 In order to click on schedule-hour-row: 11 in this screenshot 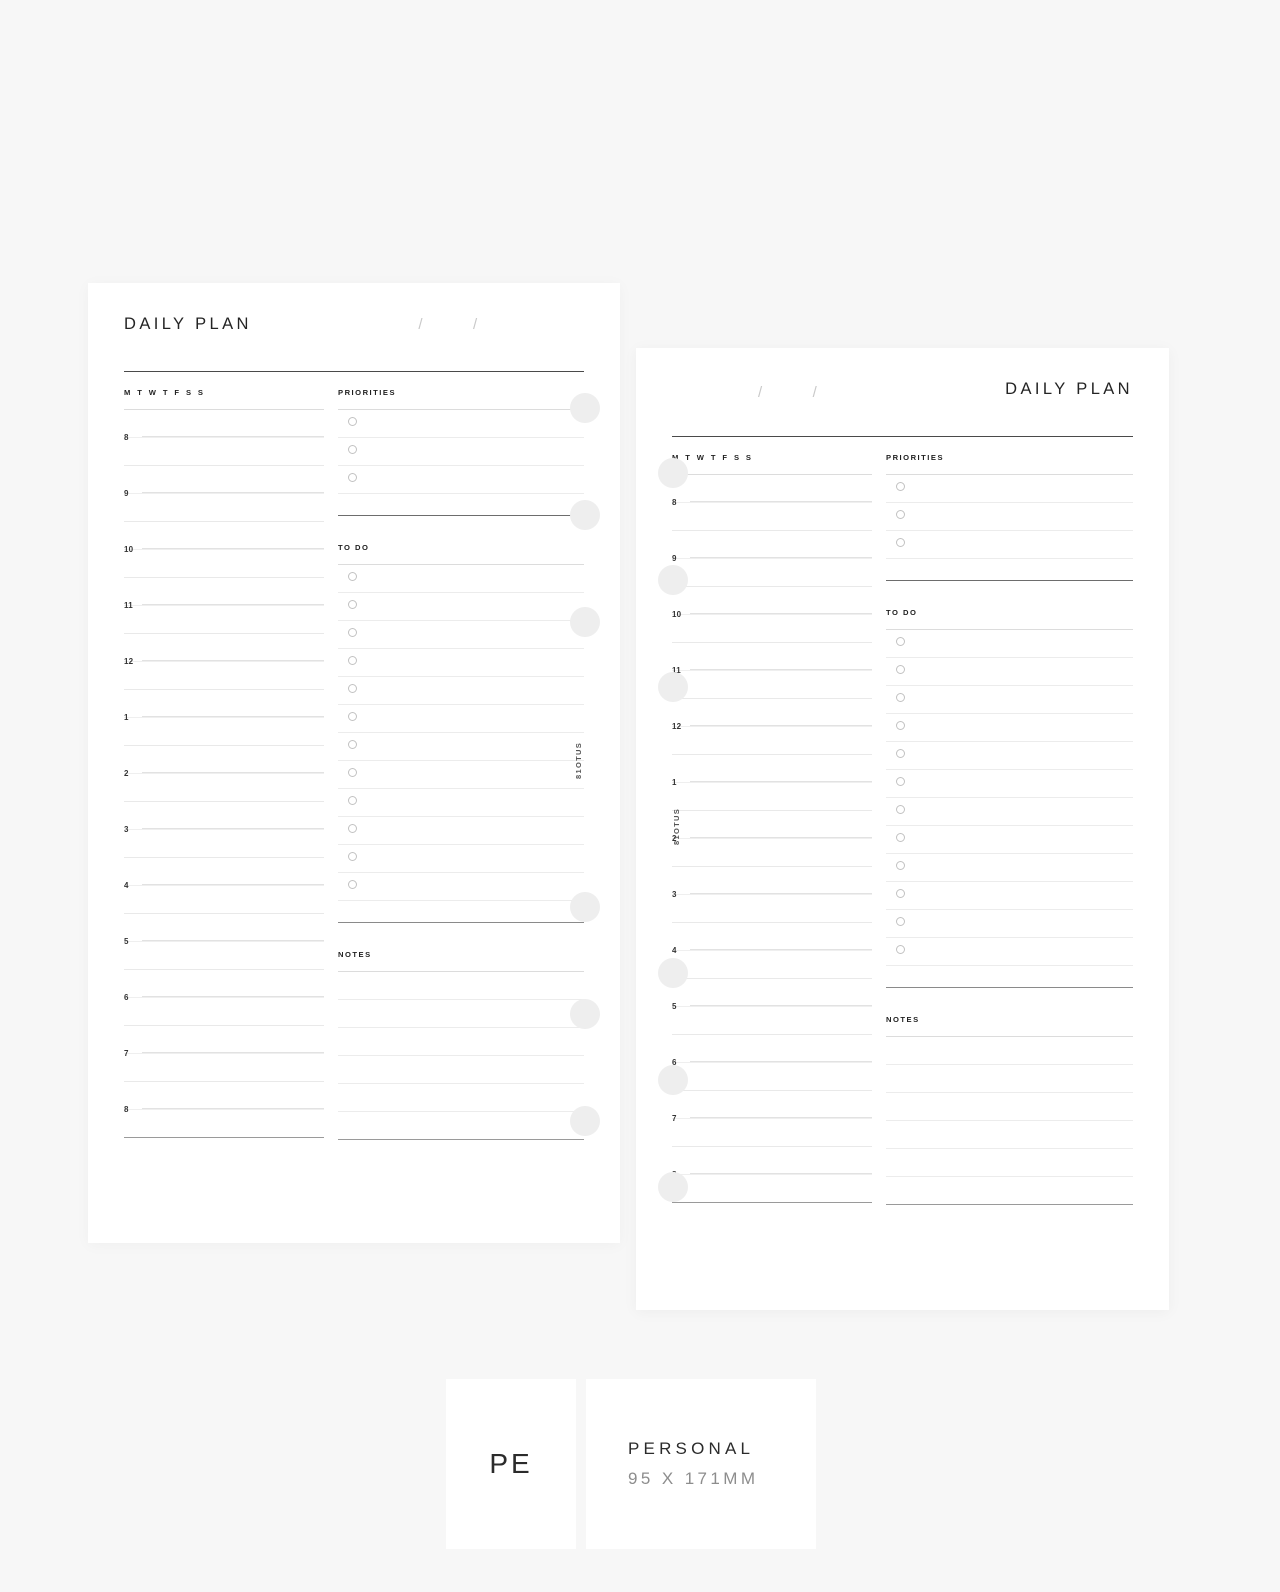, I will do `click(772, 659)`.